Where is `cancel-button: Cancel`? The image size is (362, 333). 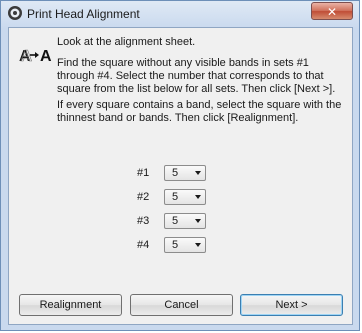 cancel-button: Cancel is located at coordinates (181, 305).